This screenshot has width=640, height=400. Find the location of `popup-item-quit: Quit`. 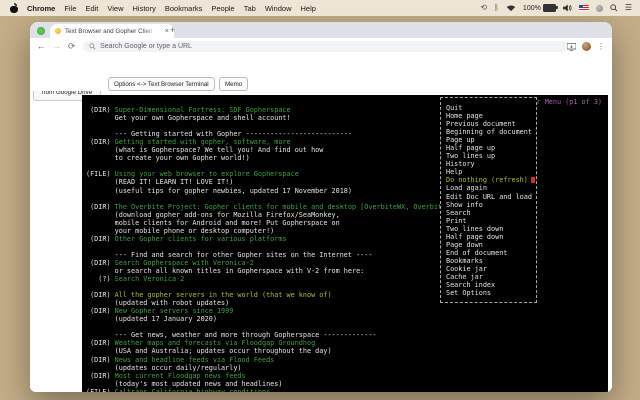

popup-item-quit: Quit is located at coordinates (488, 108).